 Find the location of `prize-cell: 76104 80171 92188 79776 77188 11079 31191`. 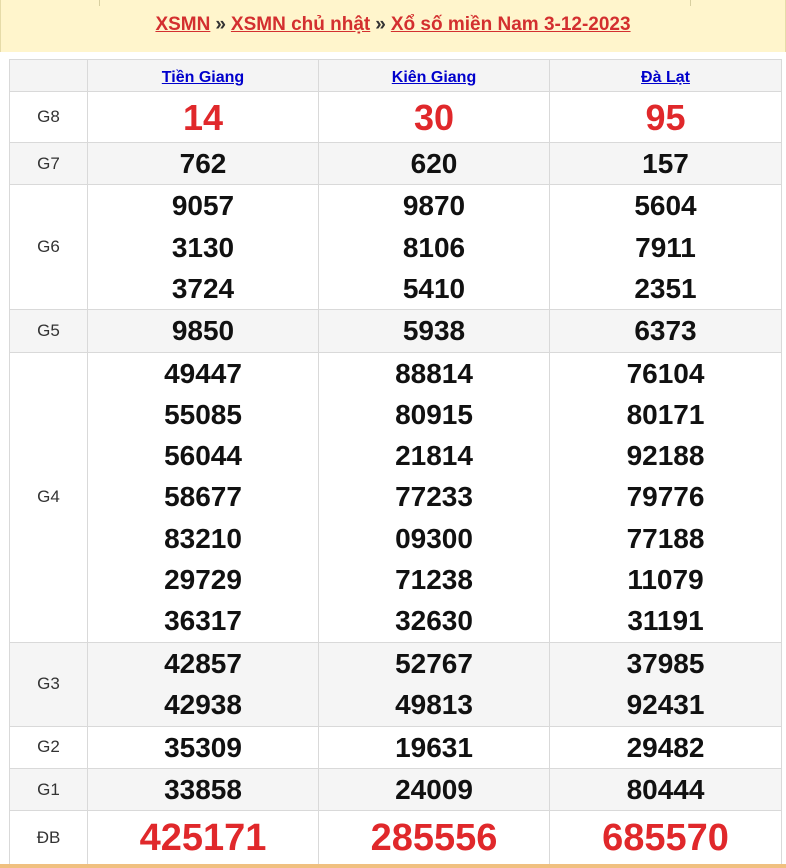

prize-cell: 76104 80171 92188 79776 77188 11079 31191 is located at coordinates (665, 497).